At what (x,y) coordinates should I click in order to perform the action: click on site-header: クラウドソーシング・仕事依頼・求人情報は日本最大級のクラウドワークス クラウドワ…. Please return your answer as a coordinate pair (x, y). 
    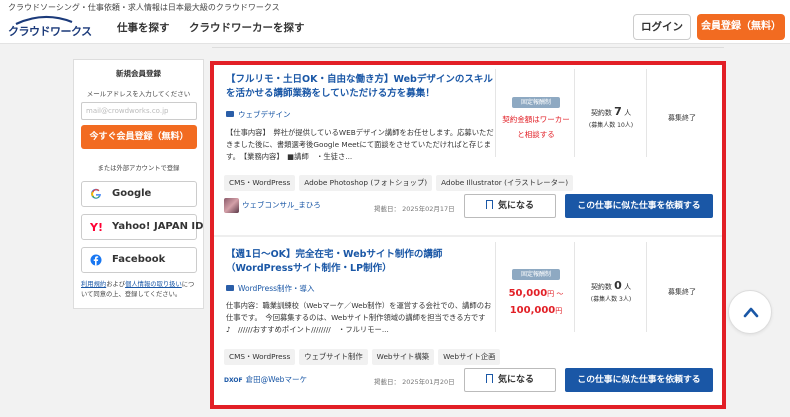
    Looking at the image, I should click on (395, 22).